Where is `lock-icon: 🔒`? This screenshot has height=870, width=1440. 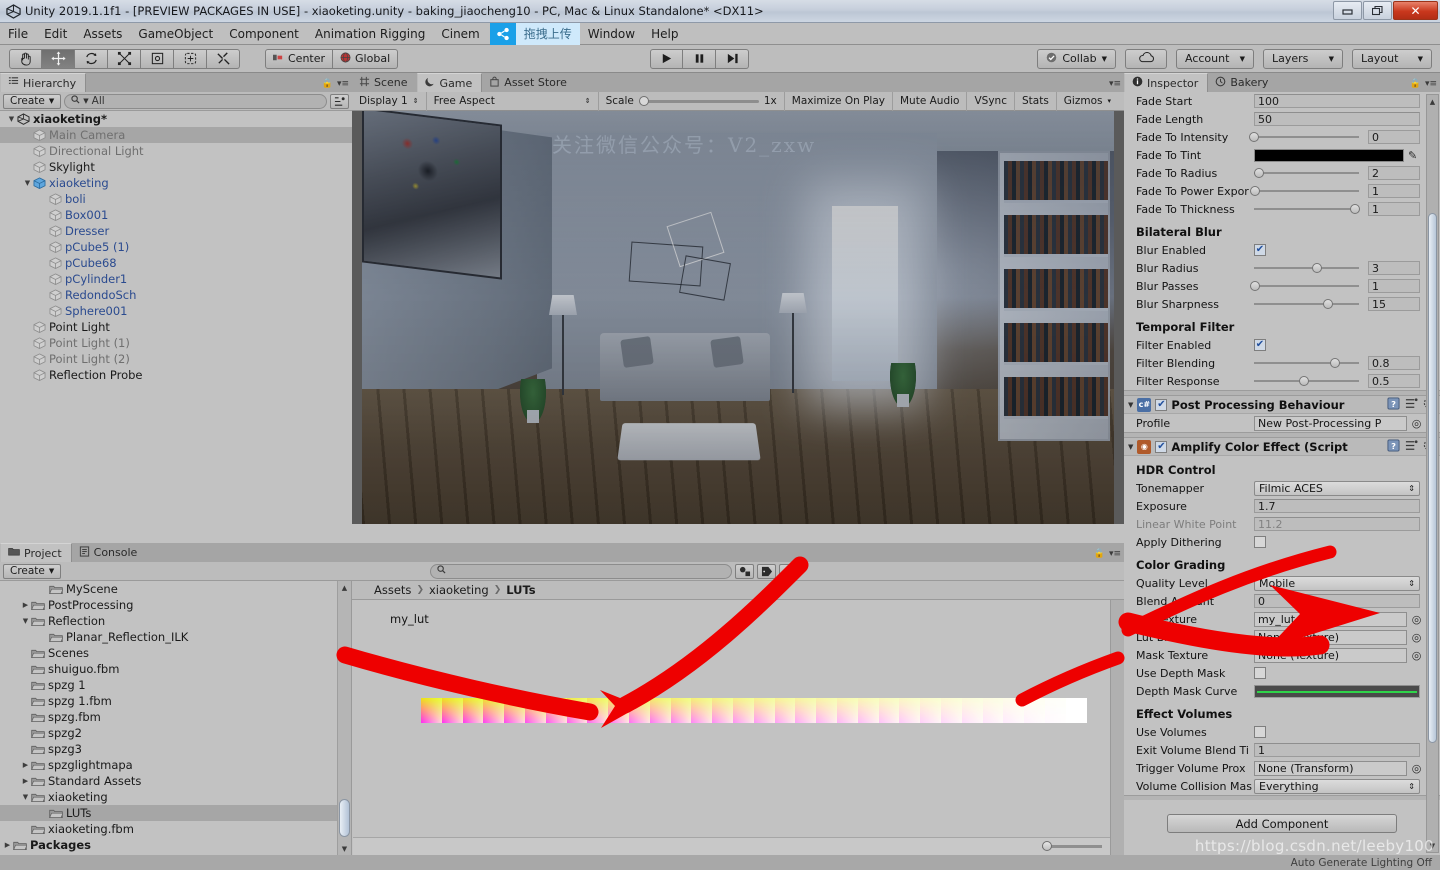 lock-icon: 🔒 is located at coordinates (1099, 554).